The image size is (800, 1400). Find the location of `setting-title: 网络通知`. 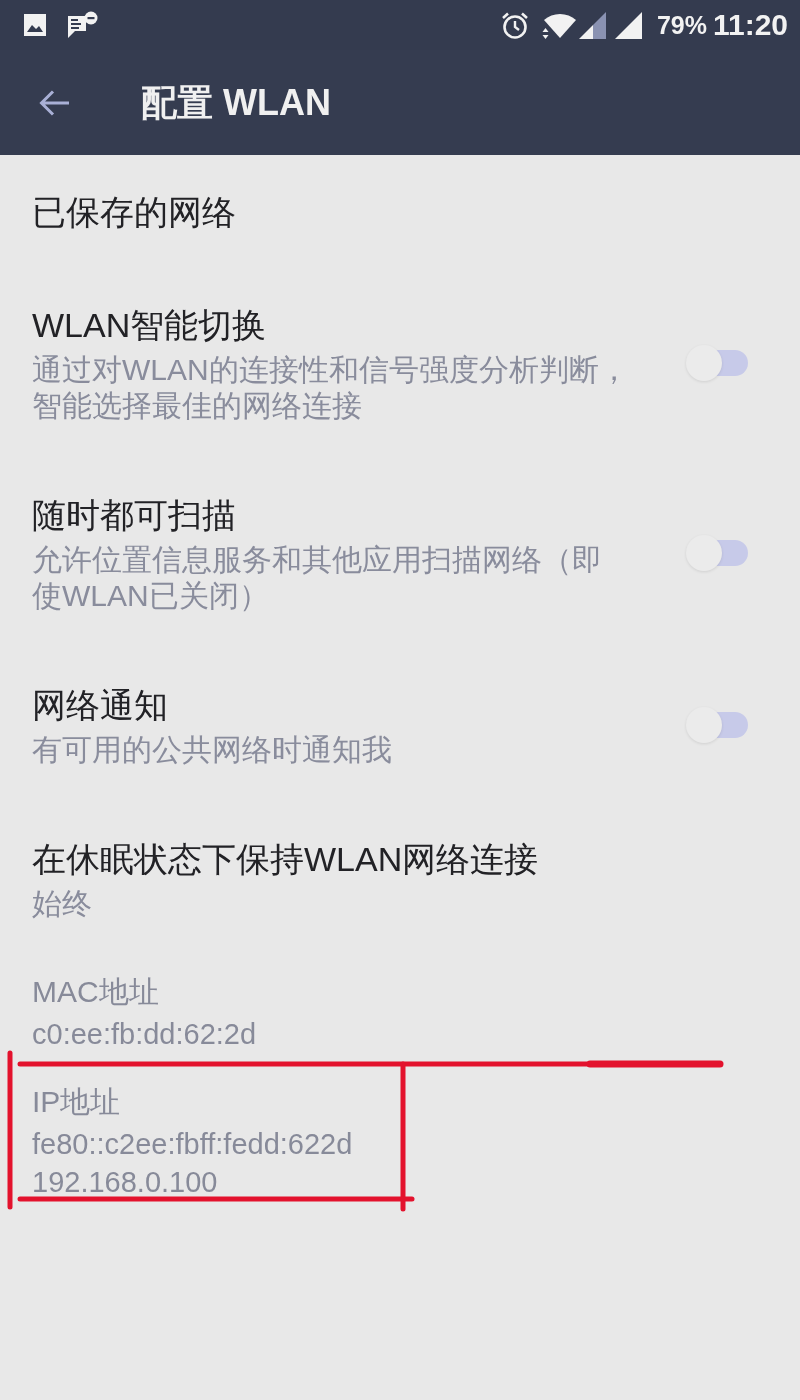

setting-title: 网络通知 is located at coordinates (100, 705).